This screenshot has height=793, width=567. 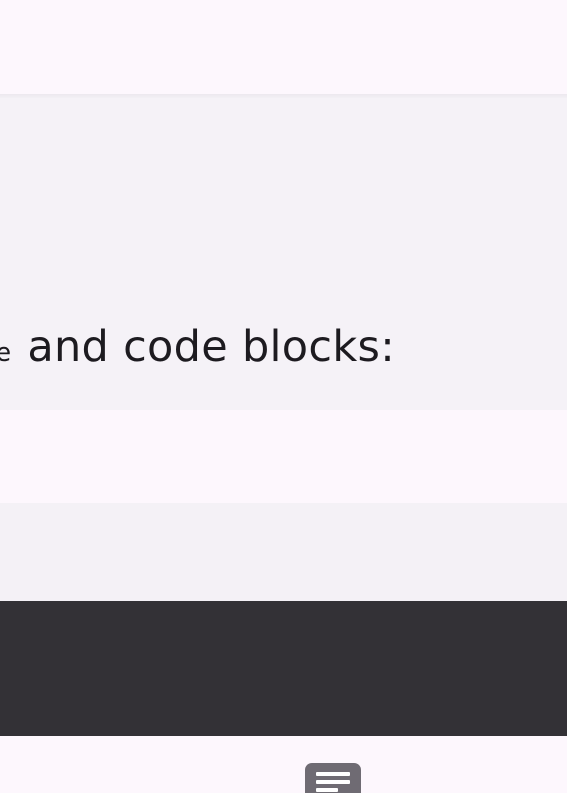 What do you see at coordinates (283, 456) in the screenshot?
I see `spacer` at bounding box center [283, 456].